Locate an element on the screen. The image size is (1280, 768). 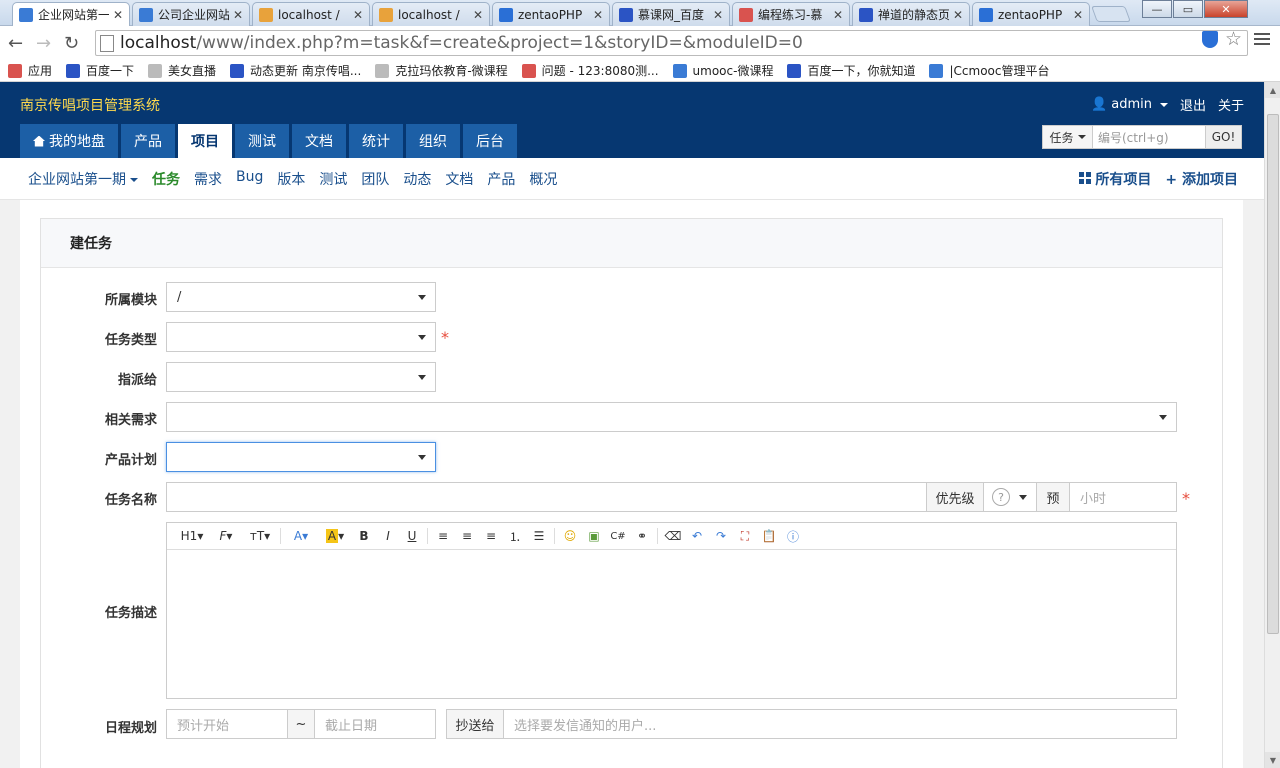
emoji-icon: ☺ is located at coordinates (570, 536).